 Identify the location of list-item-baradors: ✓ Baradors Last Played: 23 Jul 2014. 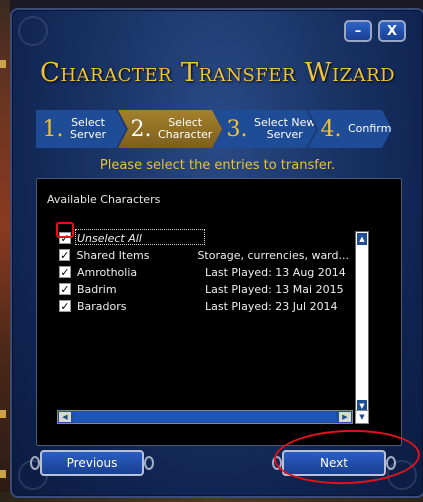
(204, 306).